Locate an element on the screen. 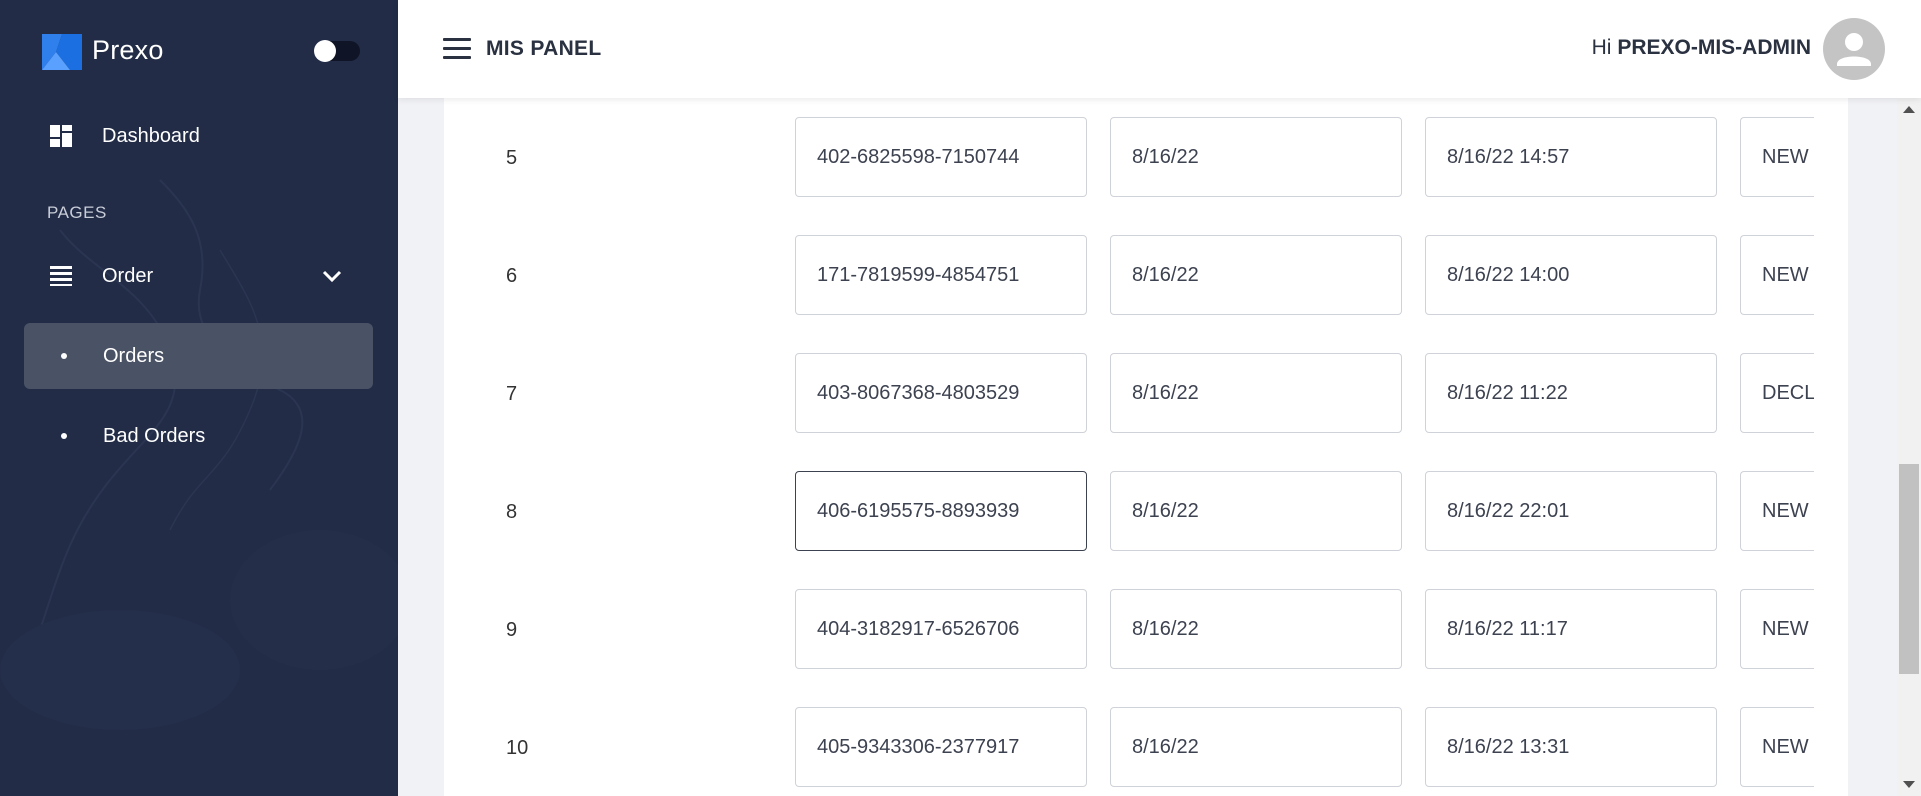 Image resolution: width=1921 pixels, height=796 pixels. top-header: MIS PANEL Hi PREXO-MIS-ADMIN is located at coordinates (1159, 49).